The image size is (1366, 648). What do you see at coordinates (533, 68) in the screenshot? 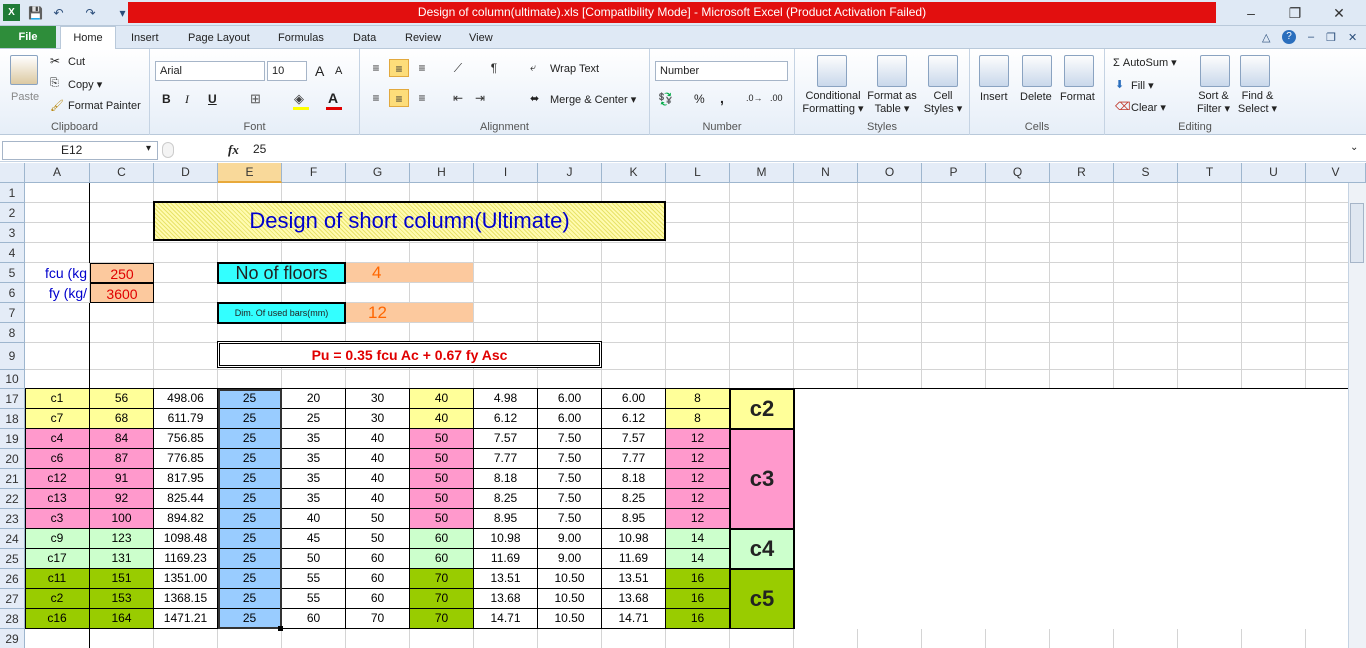
I see `wrap-text-icon: ⤶` at bounding box center [533, 68].